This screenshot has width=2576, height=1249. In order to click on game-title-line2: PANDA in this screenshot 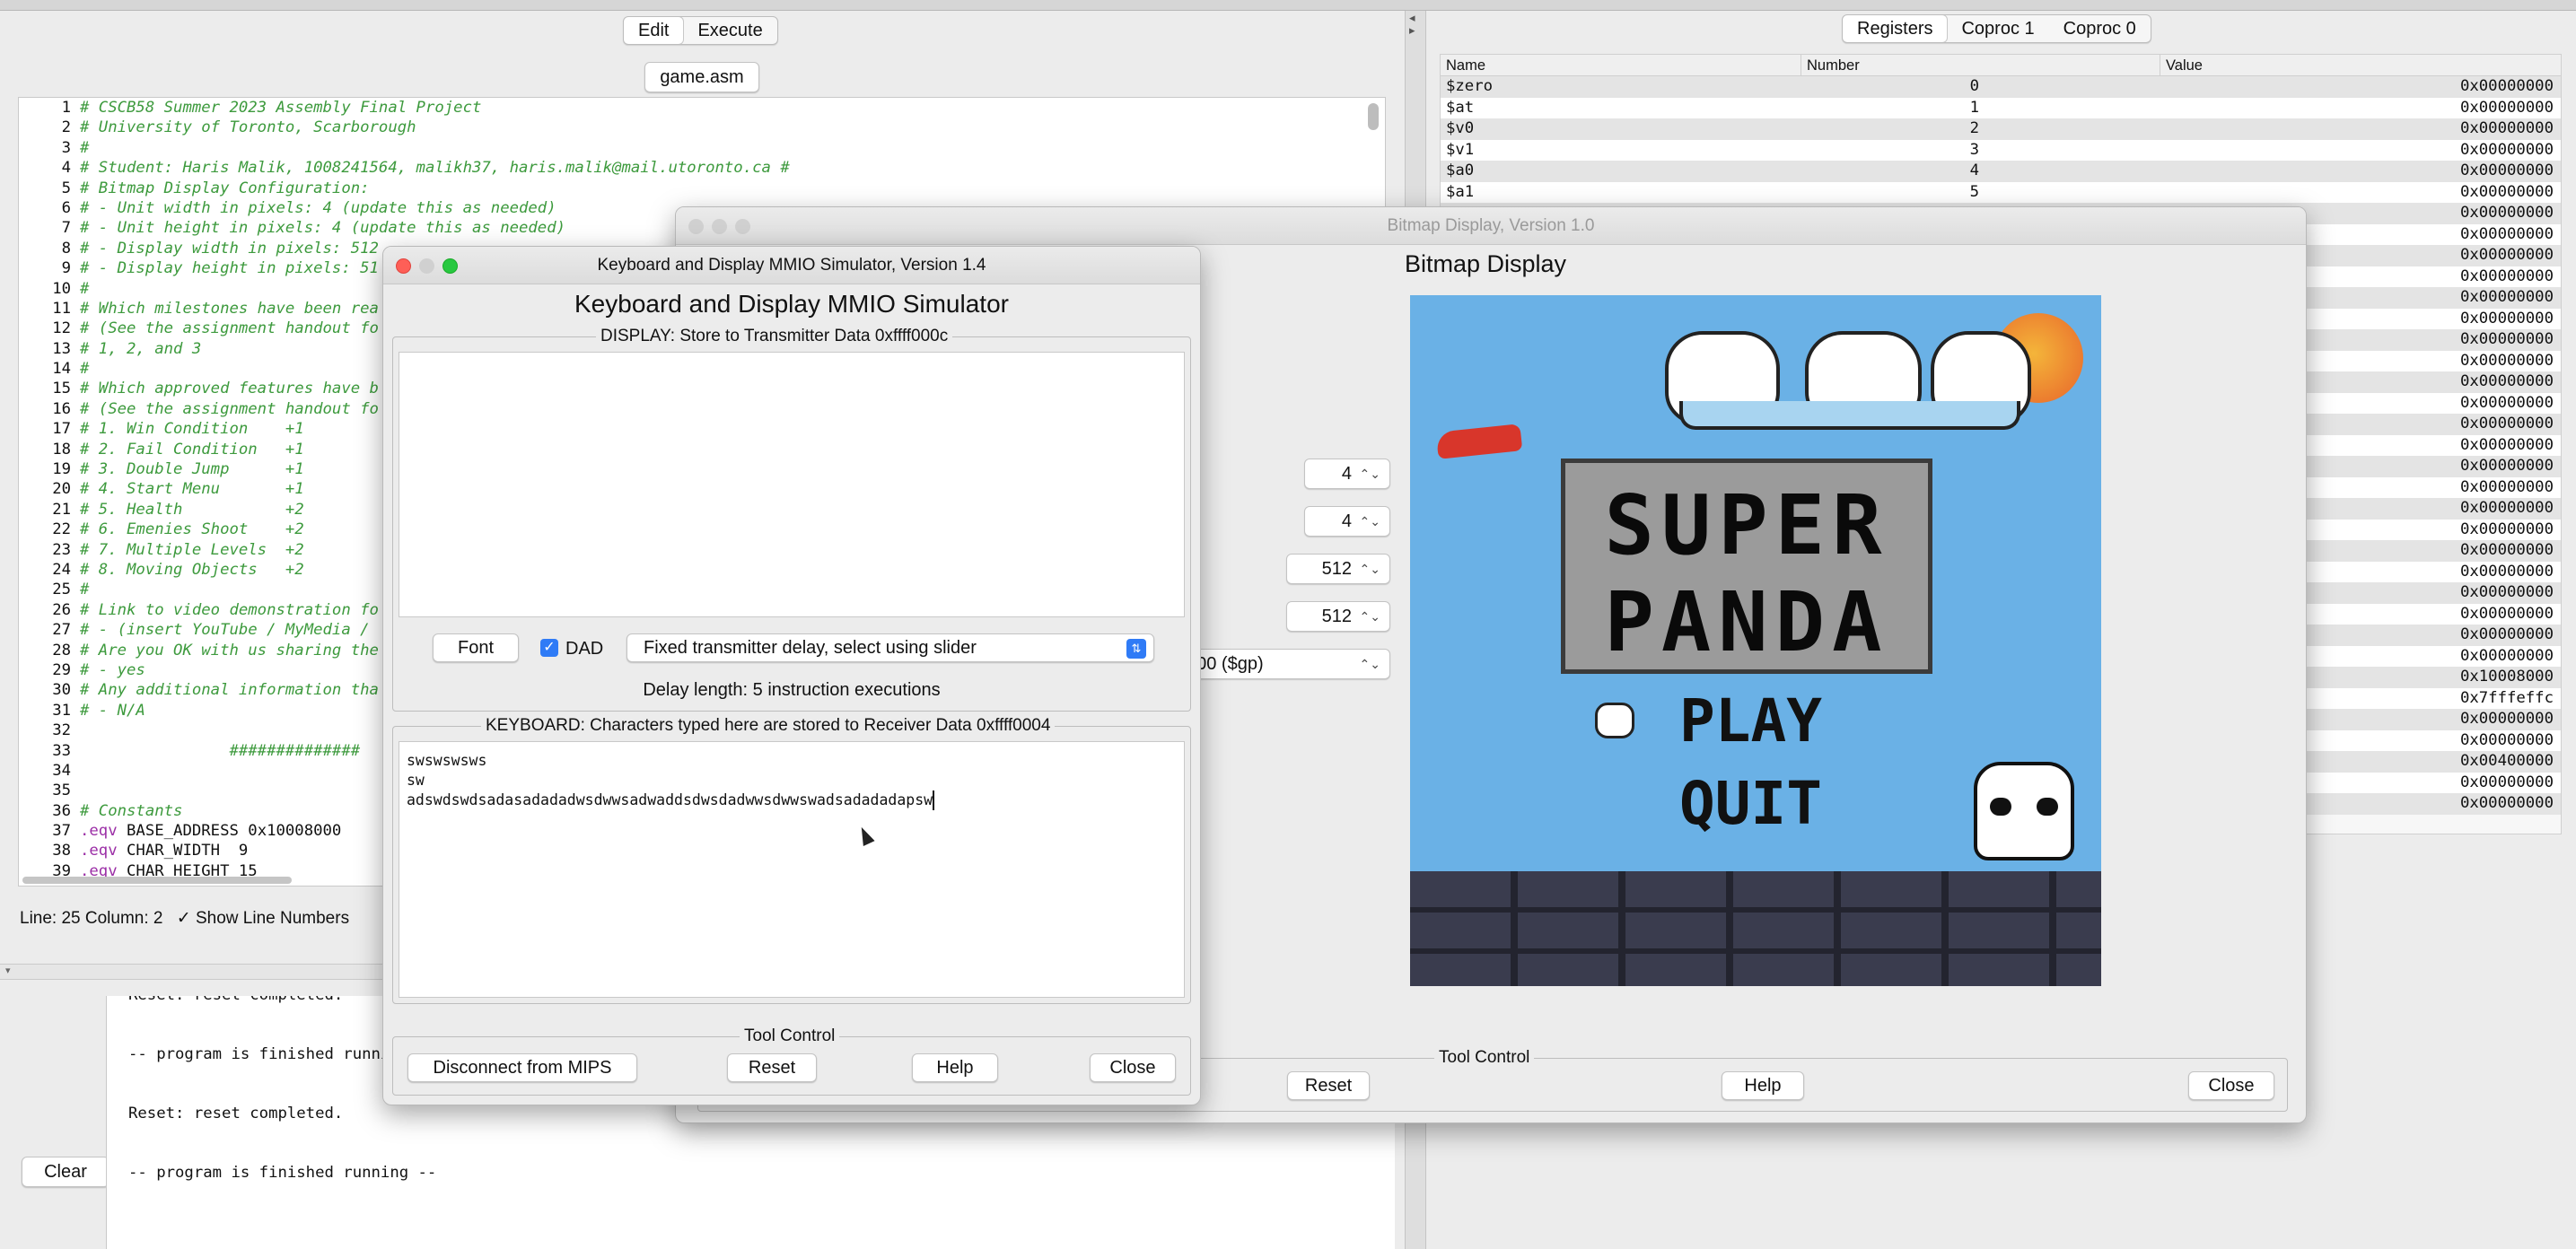, I will do `click(1746, 622)`.